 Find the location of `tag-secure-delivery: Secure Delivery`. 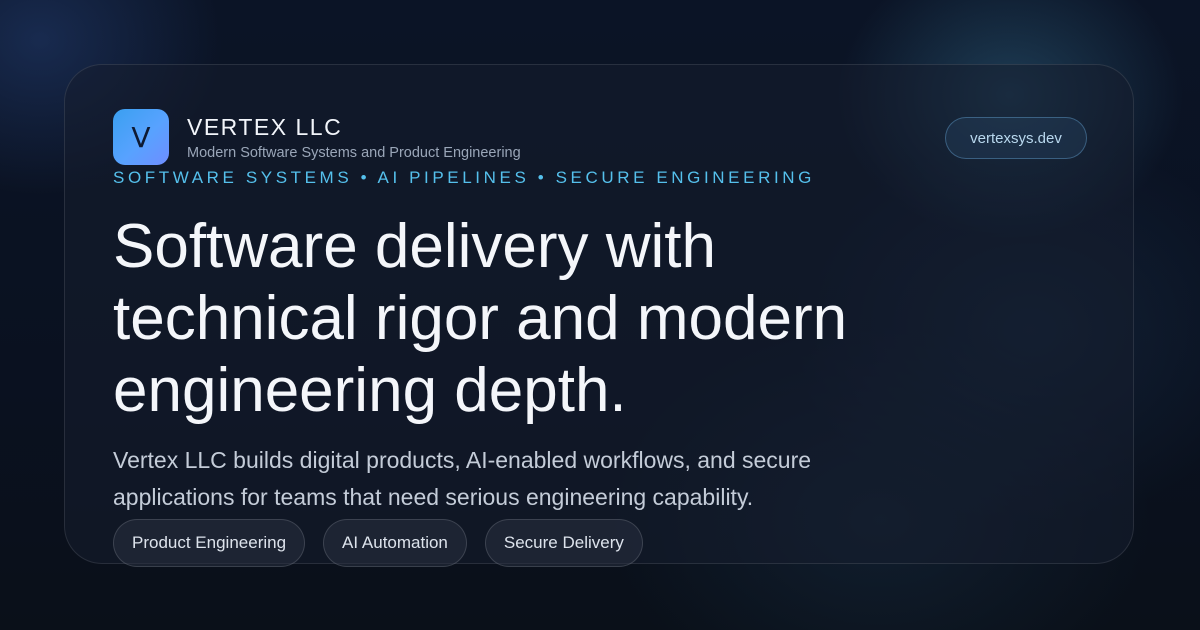

tag-secure-delivery: Secure Delivery is located at coordinates (563, 543).